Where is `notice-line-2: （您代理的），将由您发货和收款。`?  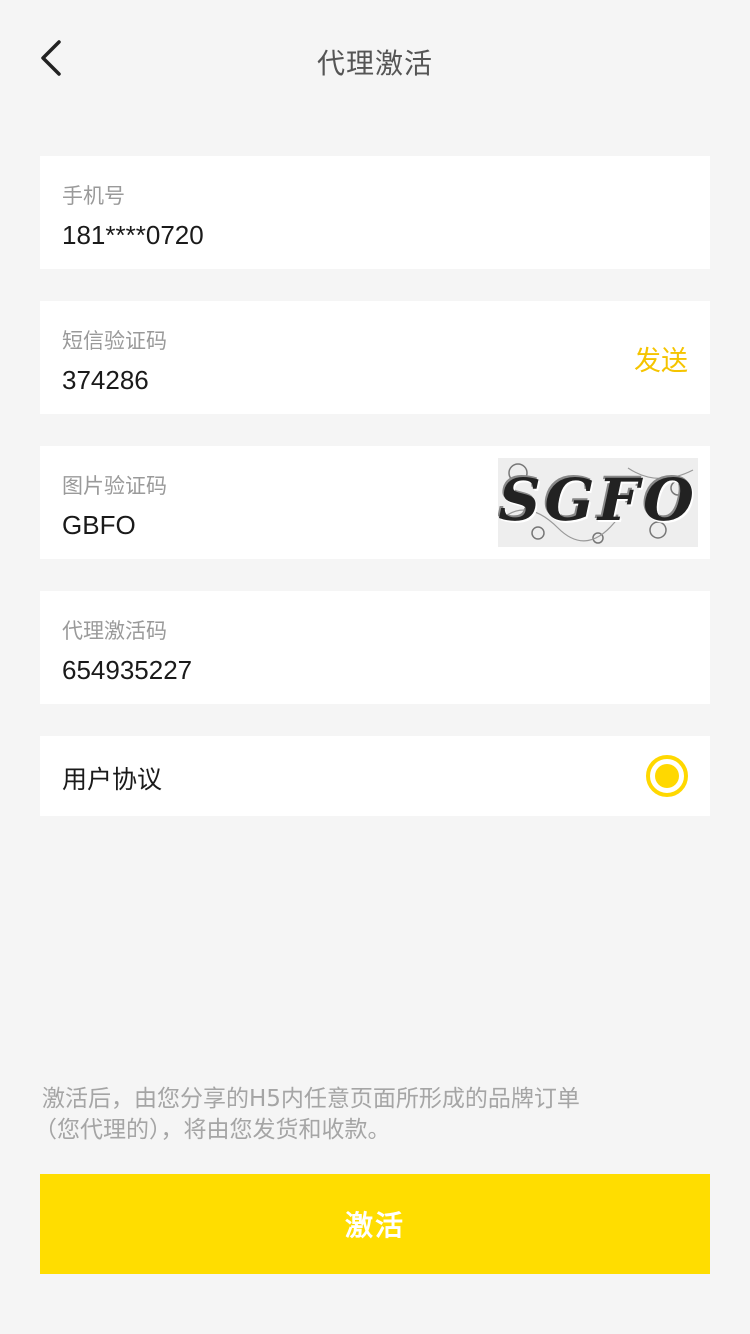
notice-line-2: （您代理的），将由您发货和收款。 is located at coordinates (212, 1130).